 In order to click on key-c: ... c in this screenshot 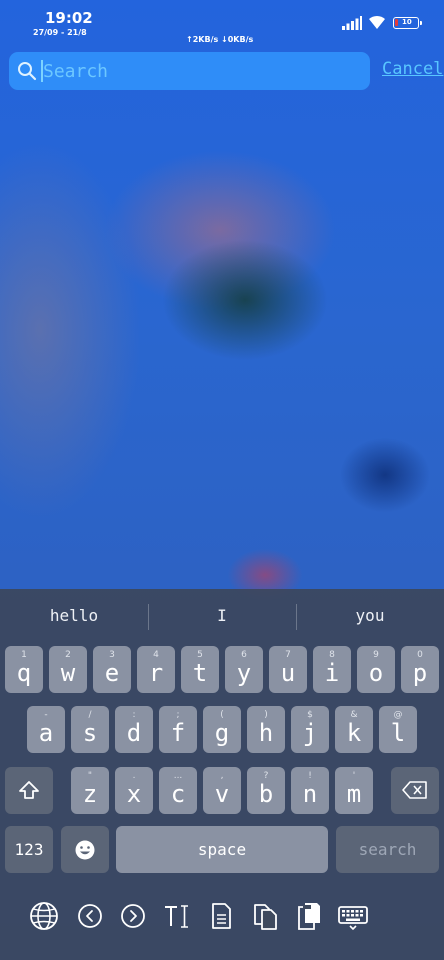, I will do `click(178, 790)`.